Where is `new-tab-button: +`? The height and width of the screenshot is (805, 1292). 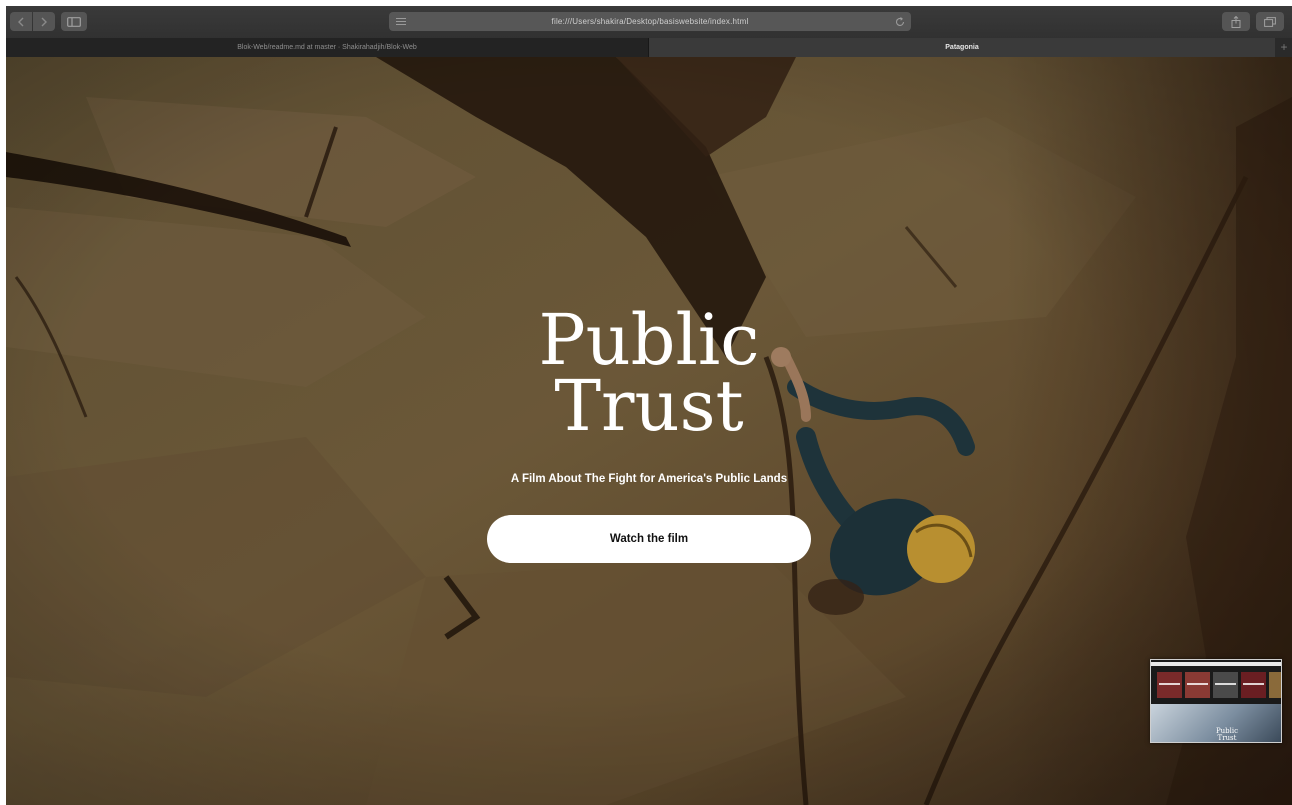 new-tab-button: + is located at coordinates (1284, 47).